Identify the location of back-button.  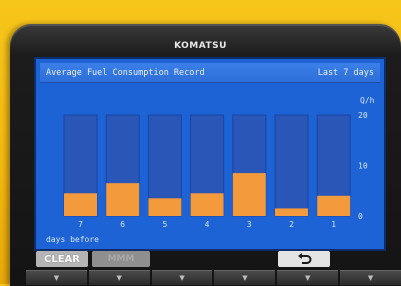
(304, 259).